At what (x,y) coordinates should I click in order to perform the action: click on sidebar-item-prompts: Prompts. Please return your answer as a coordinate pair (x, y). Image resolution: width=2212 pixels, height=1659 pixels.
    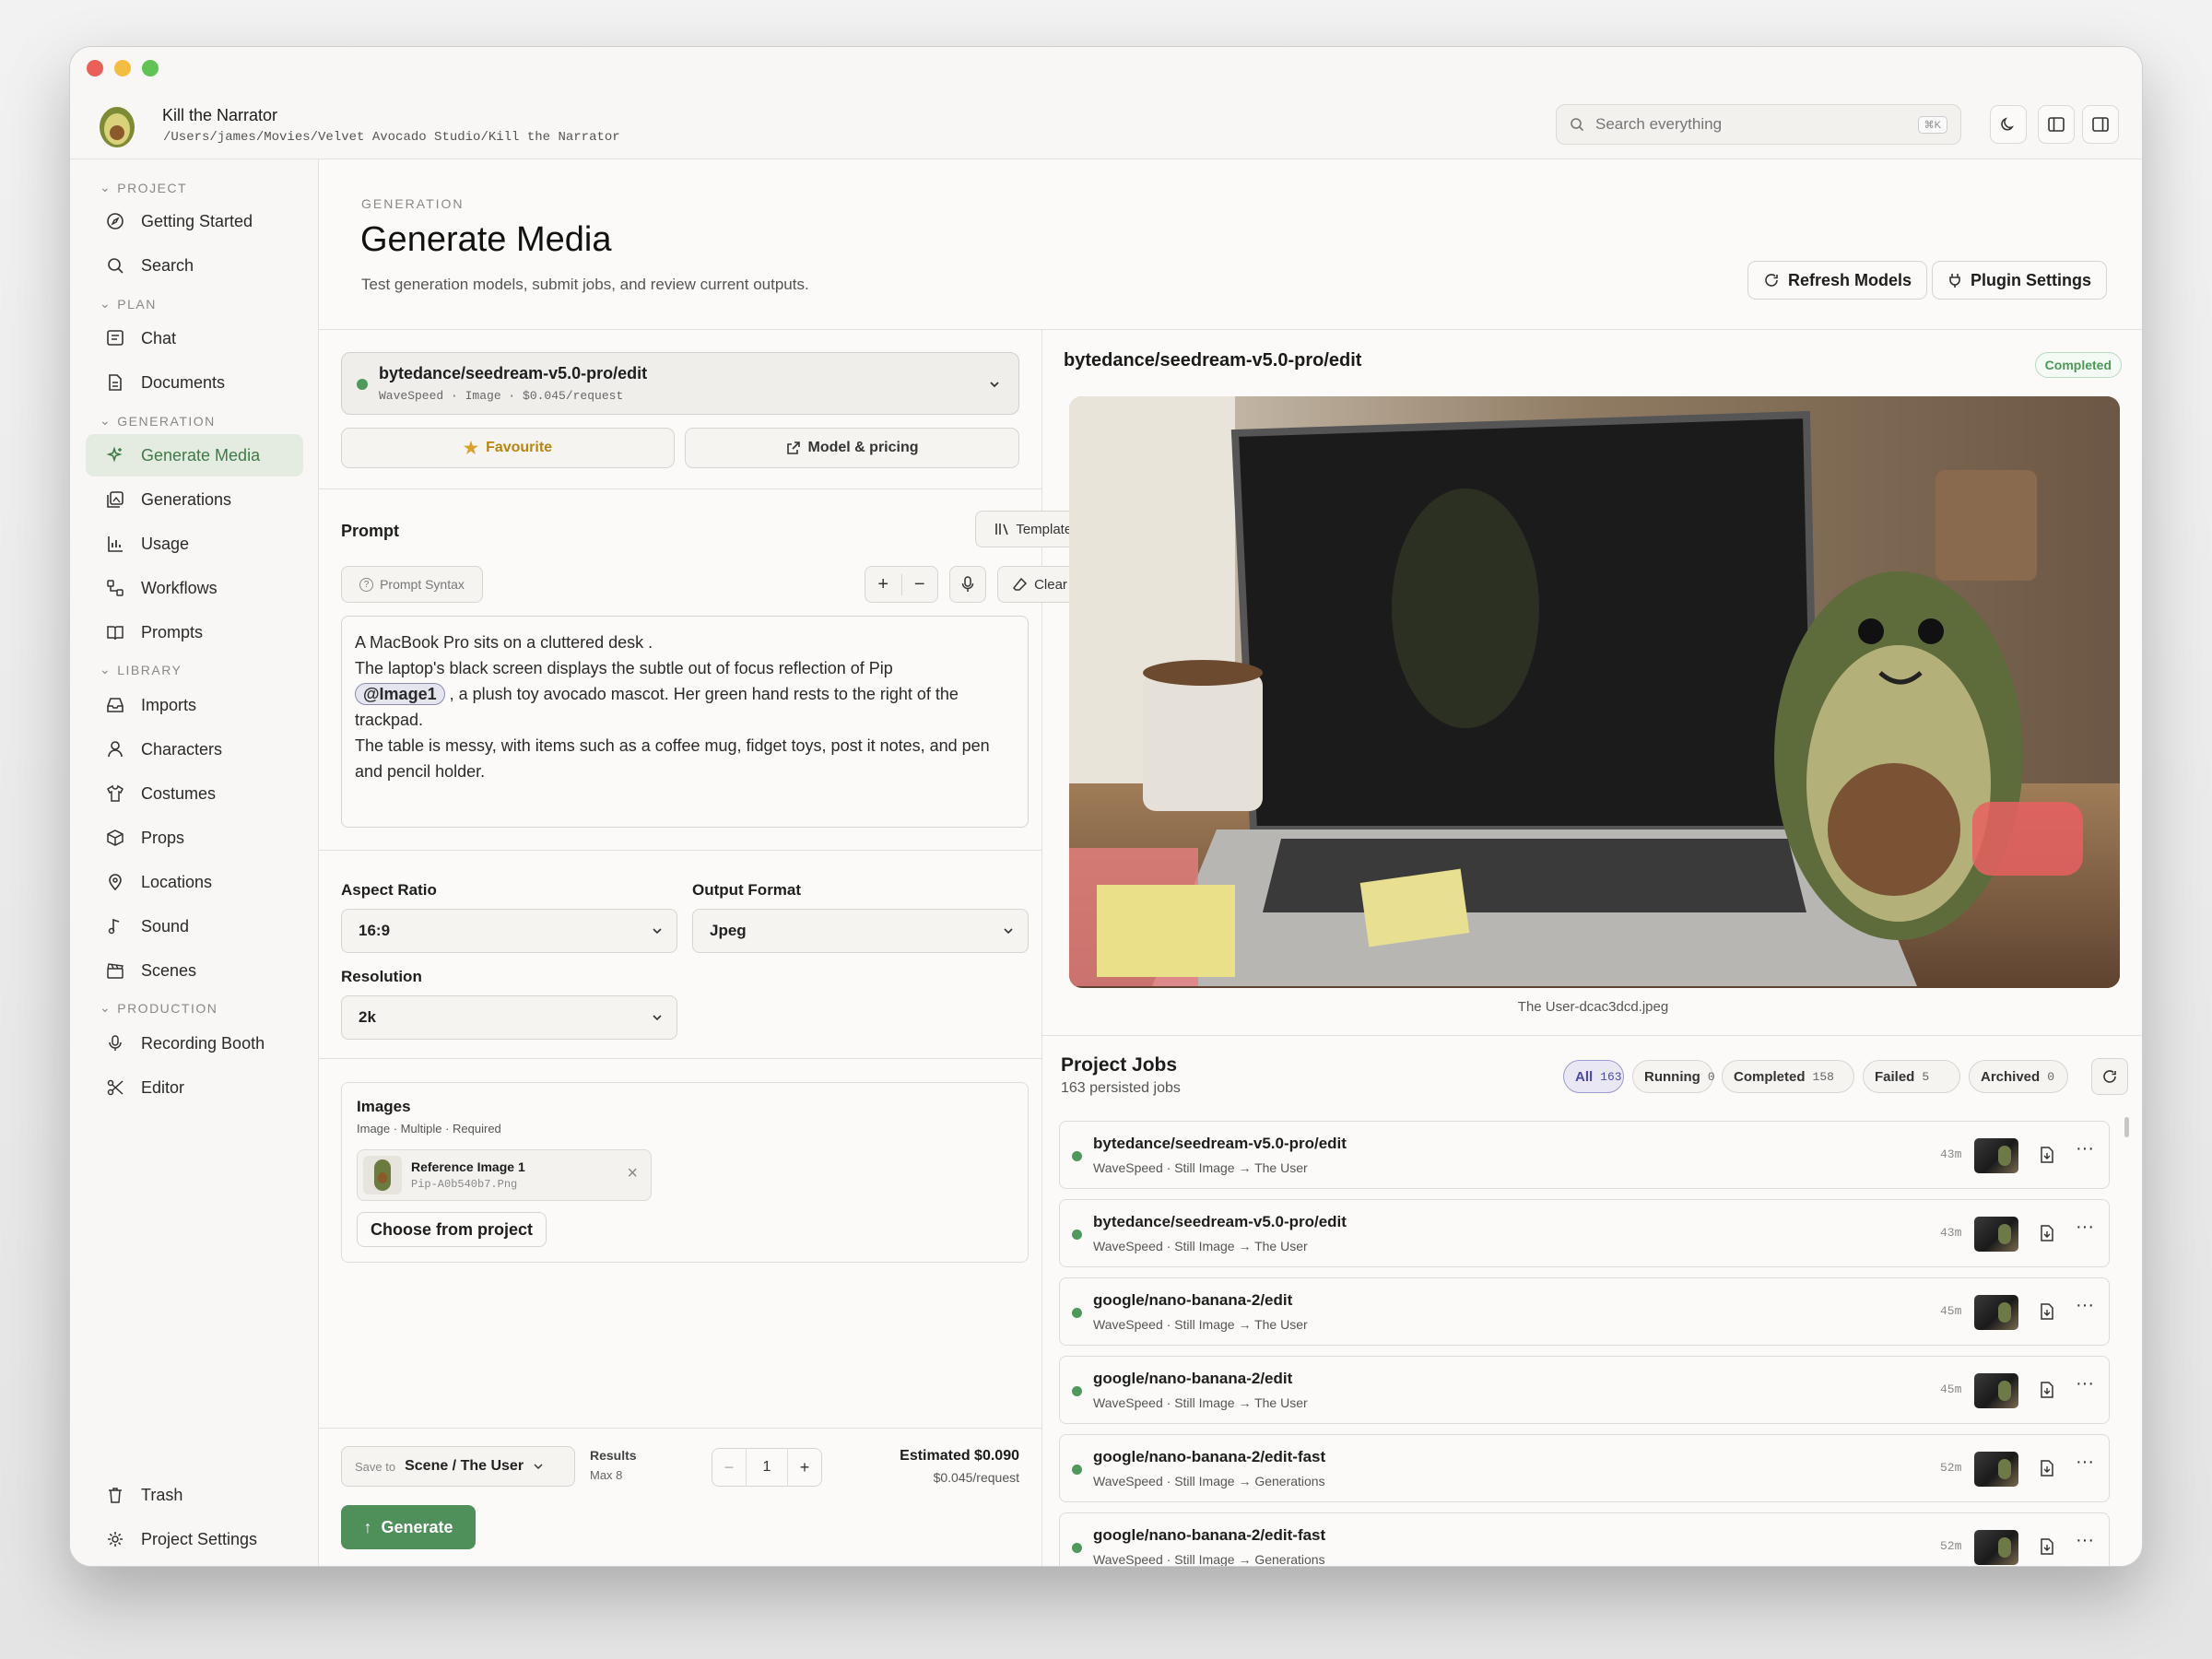
    Looking at the image, I should click on (194, 632).